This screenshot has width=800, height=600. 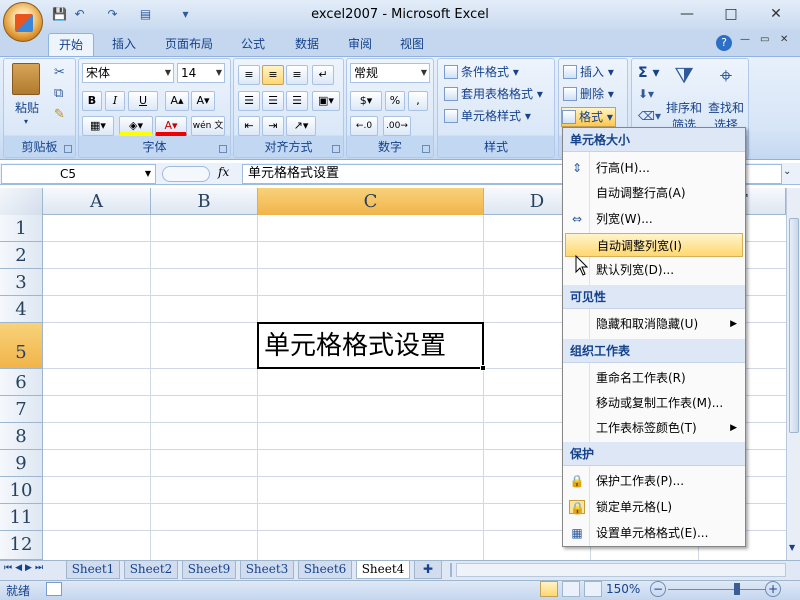 What do you see at coordinates (223, 172) in the screenshot?
I see `insert-function-button: fx` at bounding box center [223, 172].